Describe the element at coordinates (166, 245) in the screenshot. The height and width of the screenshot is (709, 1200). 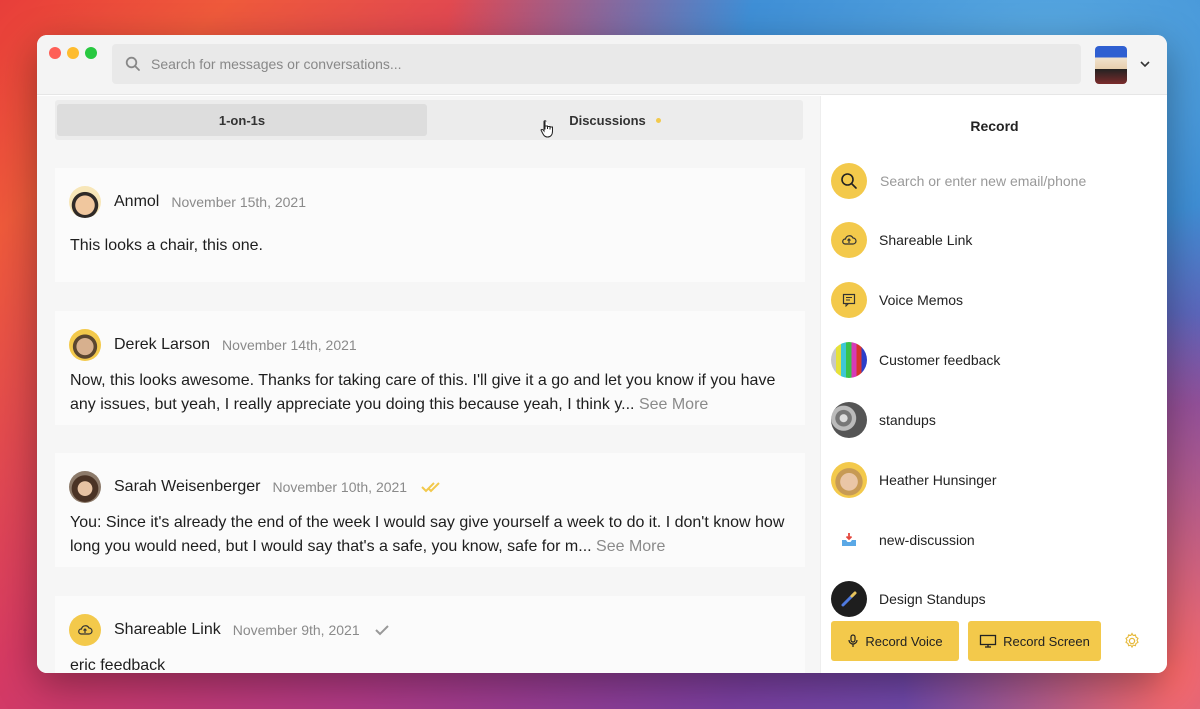
I see `message-preview: This looks a chair, this one.` at that location.